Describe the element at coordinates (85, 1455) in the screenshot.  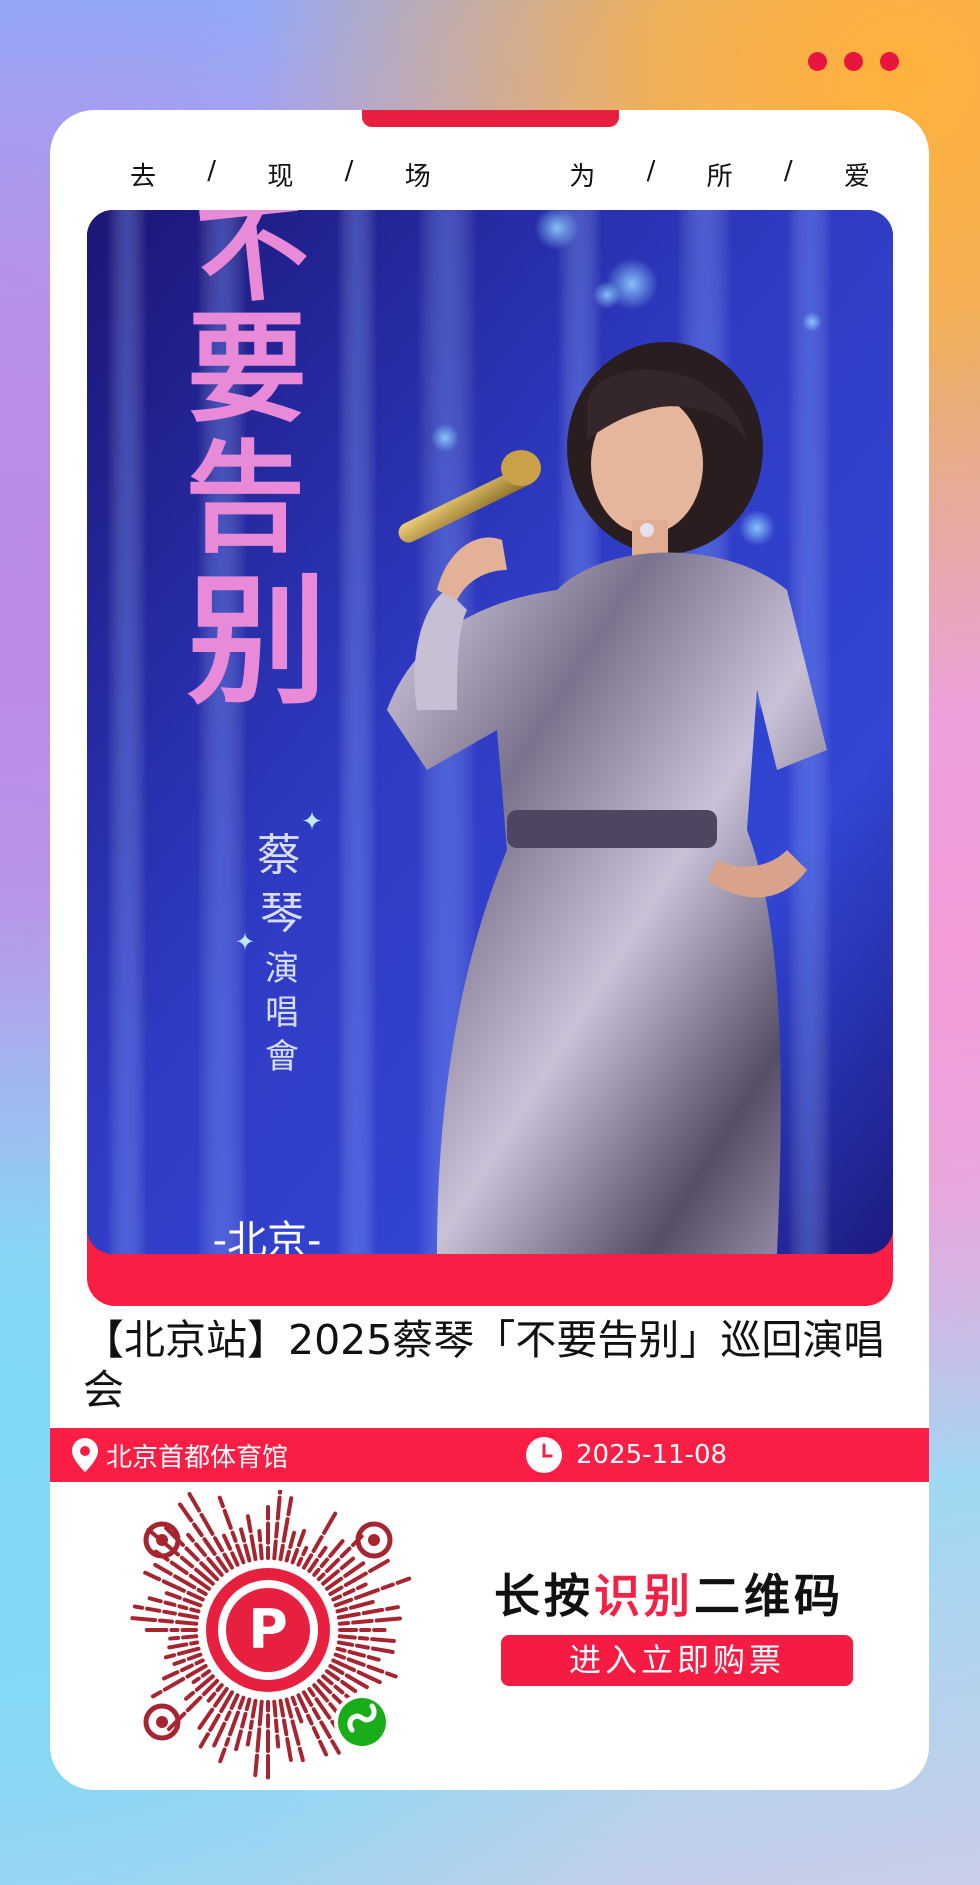
I see `location-pin-icon` at that location.